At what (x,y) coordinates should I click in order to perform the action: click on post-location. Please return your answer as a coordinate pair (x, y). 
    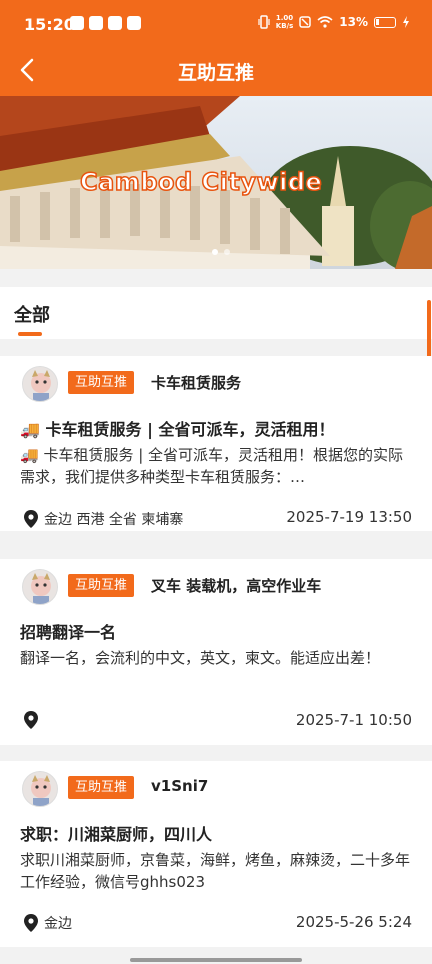
    Looking at the image, I should click on (34, 720).